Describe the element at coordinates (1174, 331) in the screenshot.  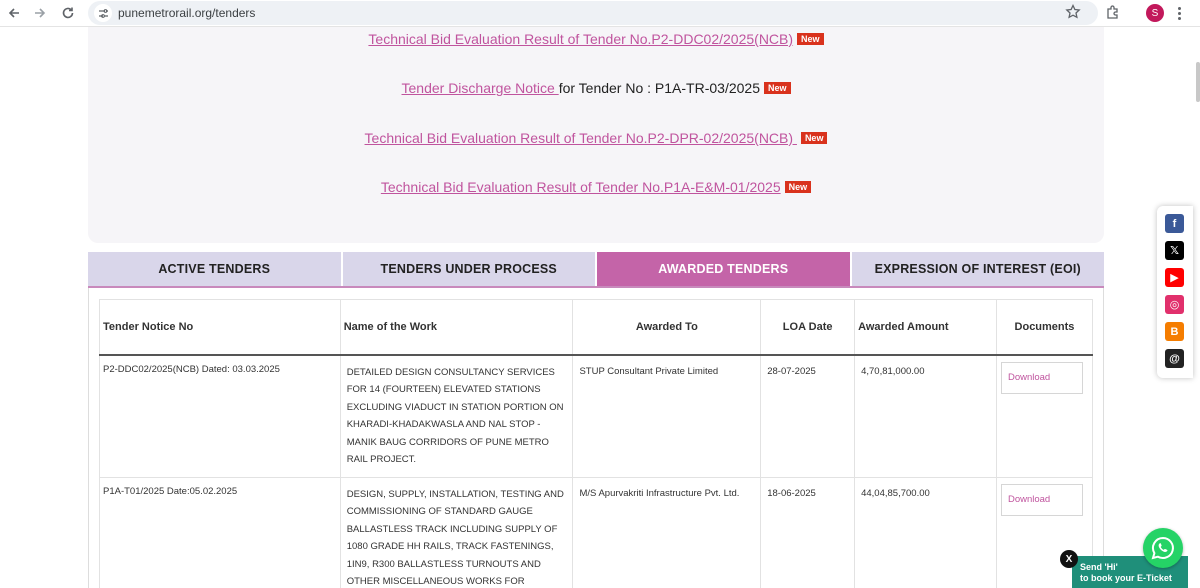
I see `blogger-icon: B` at that location.